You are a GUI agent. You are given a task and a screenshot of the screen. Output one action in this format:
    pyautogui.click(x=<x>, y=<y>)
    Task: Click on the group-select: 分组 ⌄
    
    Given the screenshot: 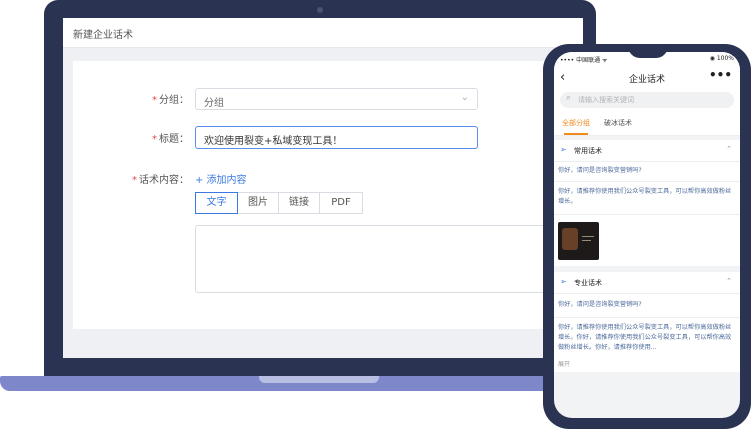 What is the action you would take?
    pyautogui.click(x=336, y=99)
    